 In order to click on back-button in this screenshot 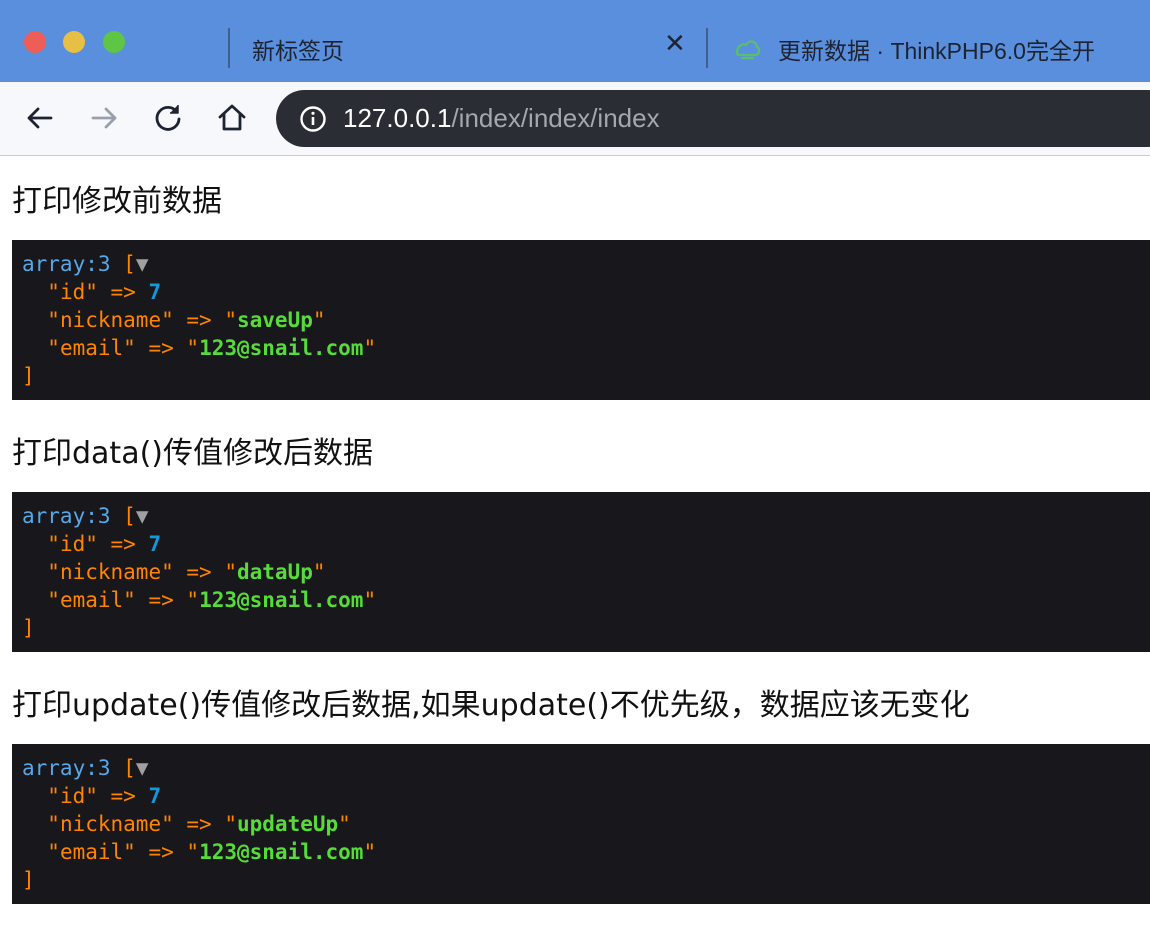, I will do `click(40, 118)`.